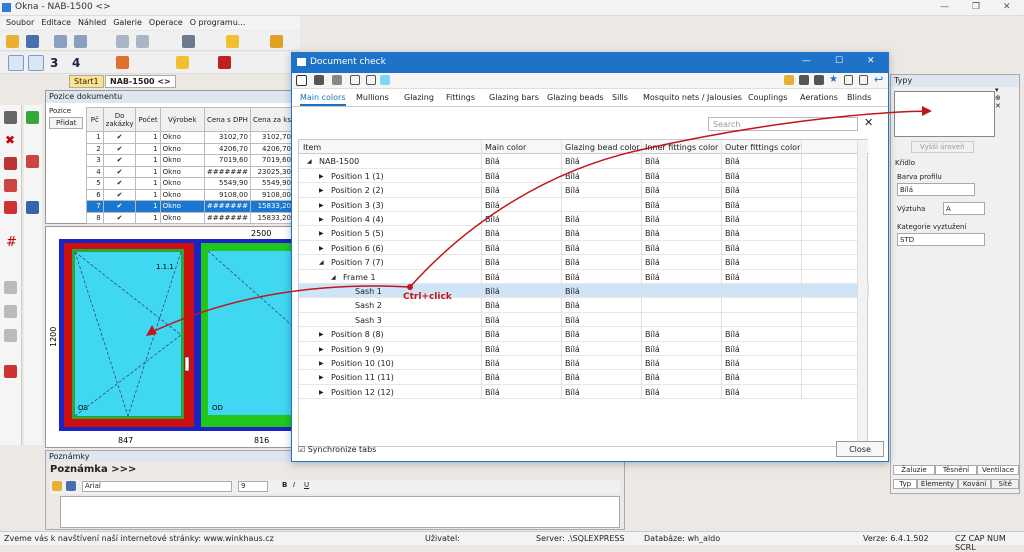 This screenshot has height=552, width=1024. What do you see at coordinates (789, 80) in the screenshot?
I see `dialog-open-icon` at bounding box center [789, 80].